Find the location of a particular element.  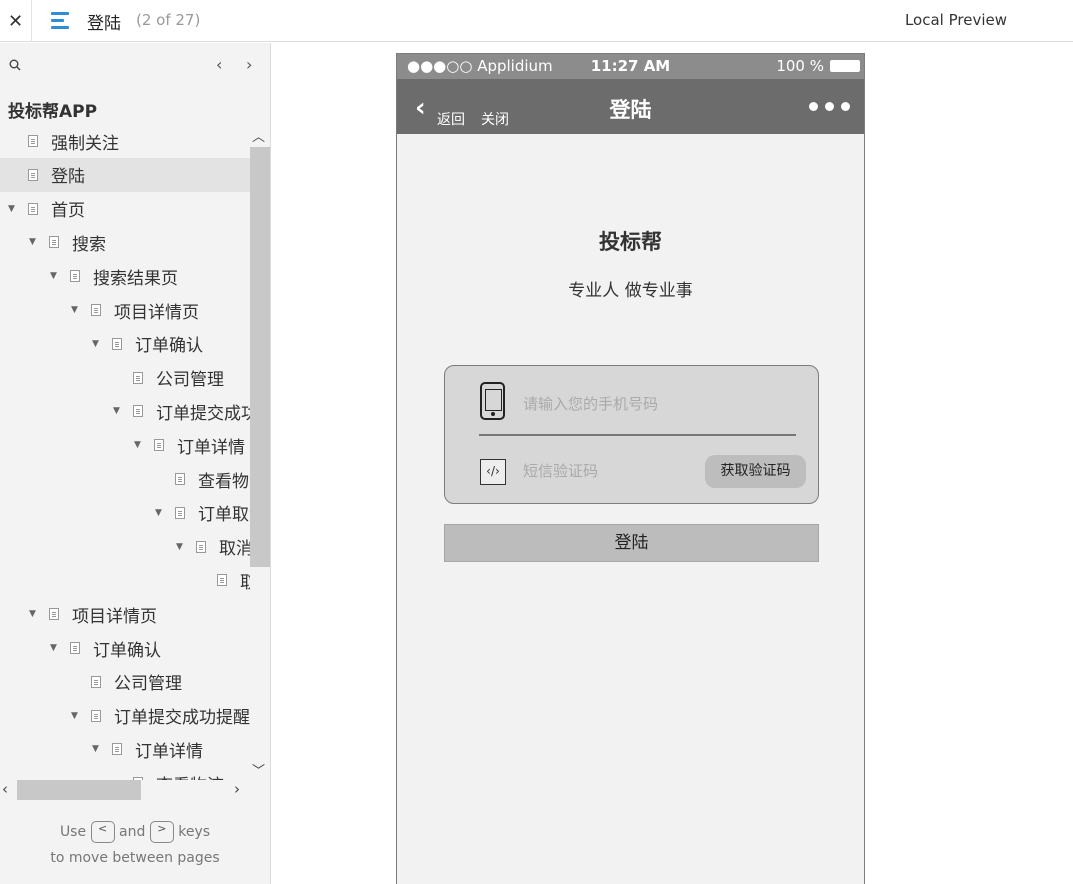

tree-item-label: 公司管理 is located at coordinates (148, 684).